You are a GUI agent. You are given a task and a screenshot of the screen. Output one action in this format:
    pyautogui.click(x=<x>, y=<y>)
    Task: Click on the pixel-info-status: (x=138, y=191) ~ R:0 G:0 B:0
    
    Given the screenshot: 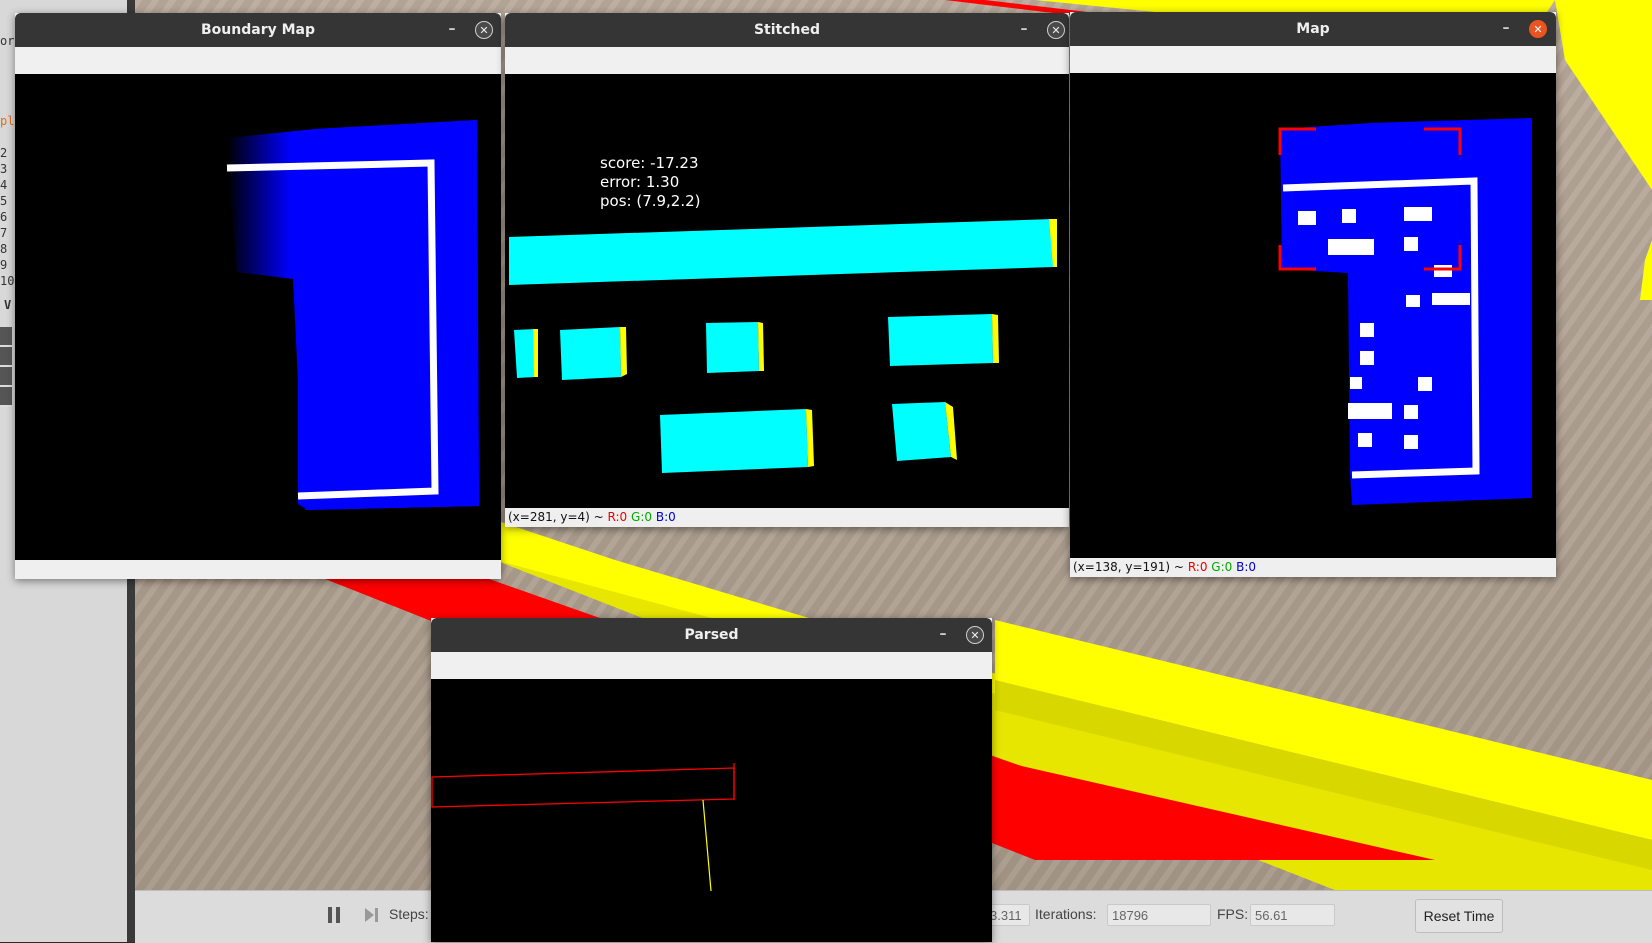 What is the action you would take?
    pyautogui.click(x=1313, y=567)
    